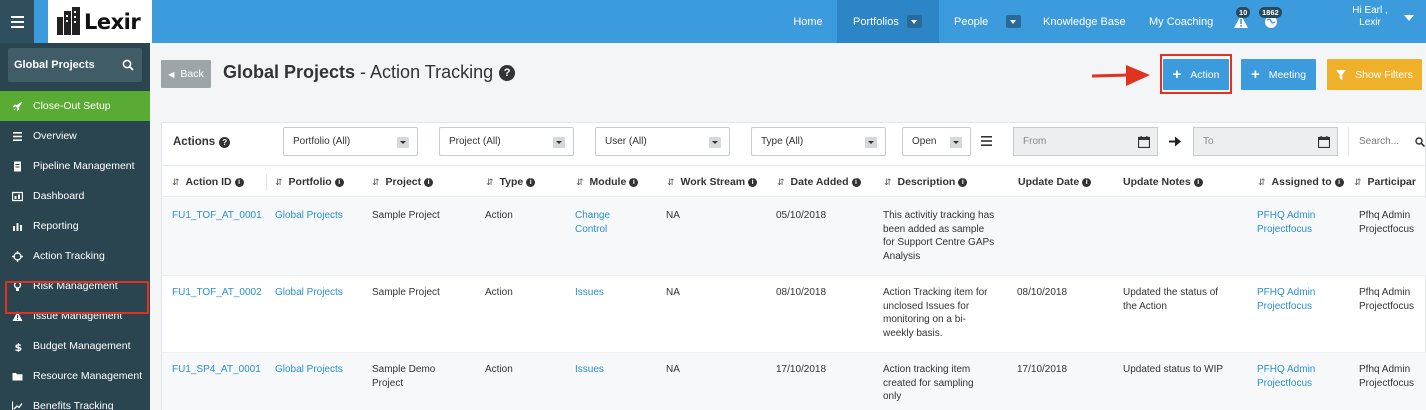 The image size is (1426, 410). What do you see at coordinates (75, 106) in the screenshot?
I see `sidebar-item-close-out-setup: Close-Out Setup` at bounding box center [75, 106].